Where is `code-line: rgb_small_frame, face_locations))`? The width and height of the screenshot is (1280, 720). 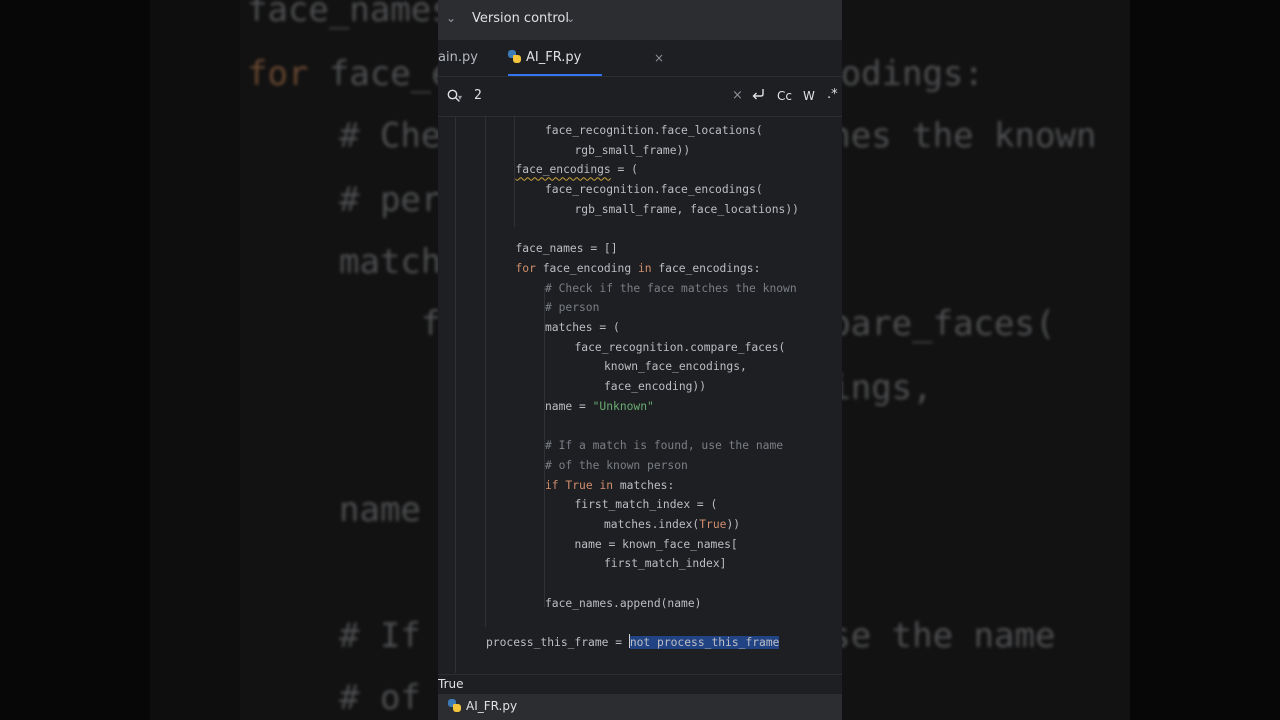
code-line: rgb_small_frame, face_locations)) is located at coordinates (687, 210).